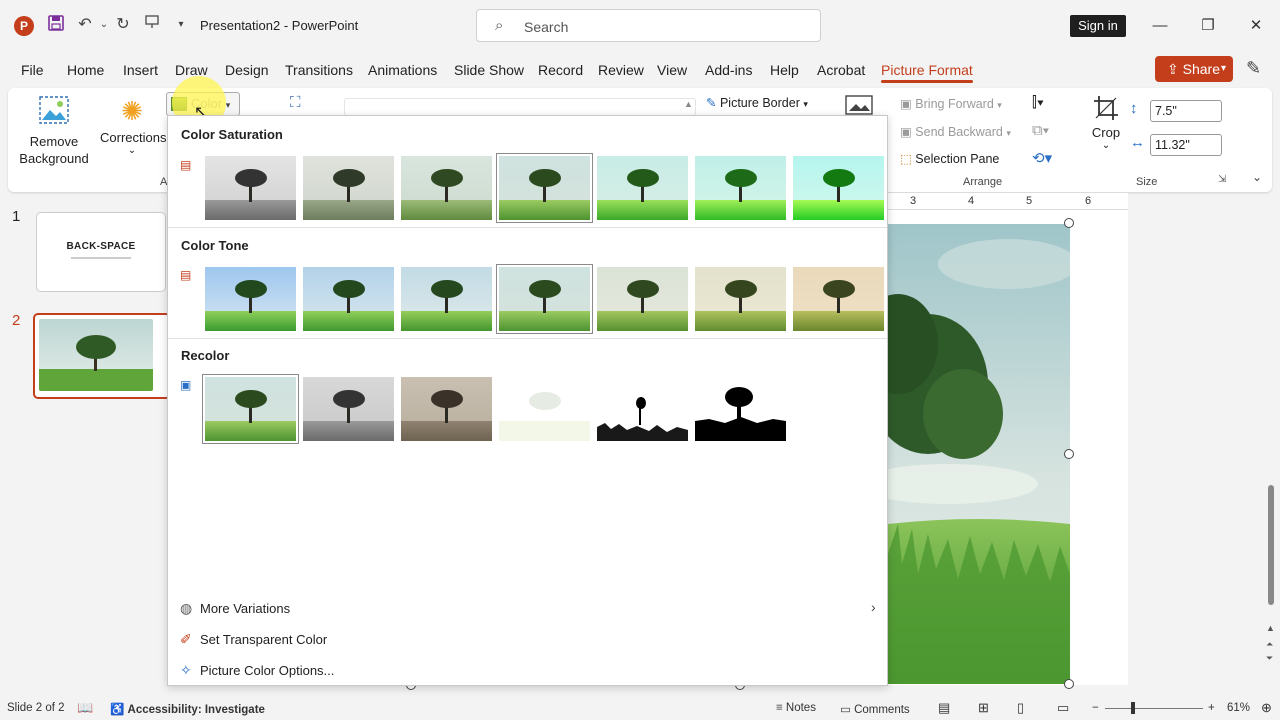  What do you see at coordinates (186, 639) in the screenshot?
I see `transparent-pen-icon: ✐` at bounding box center [186, 639].